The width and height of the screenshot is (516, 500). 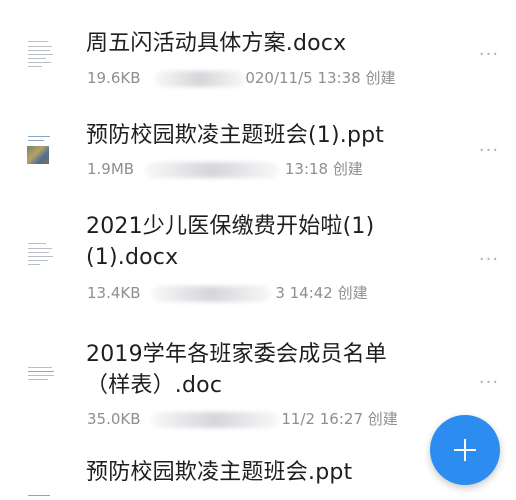 I want to click on file-meta: 35.0KB 11/2 16:27 创建, so click(x=242, y=418).